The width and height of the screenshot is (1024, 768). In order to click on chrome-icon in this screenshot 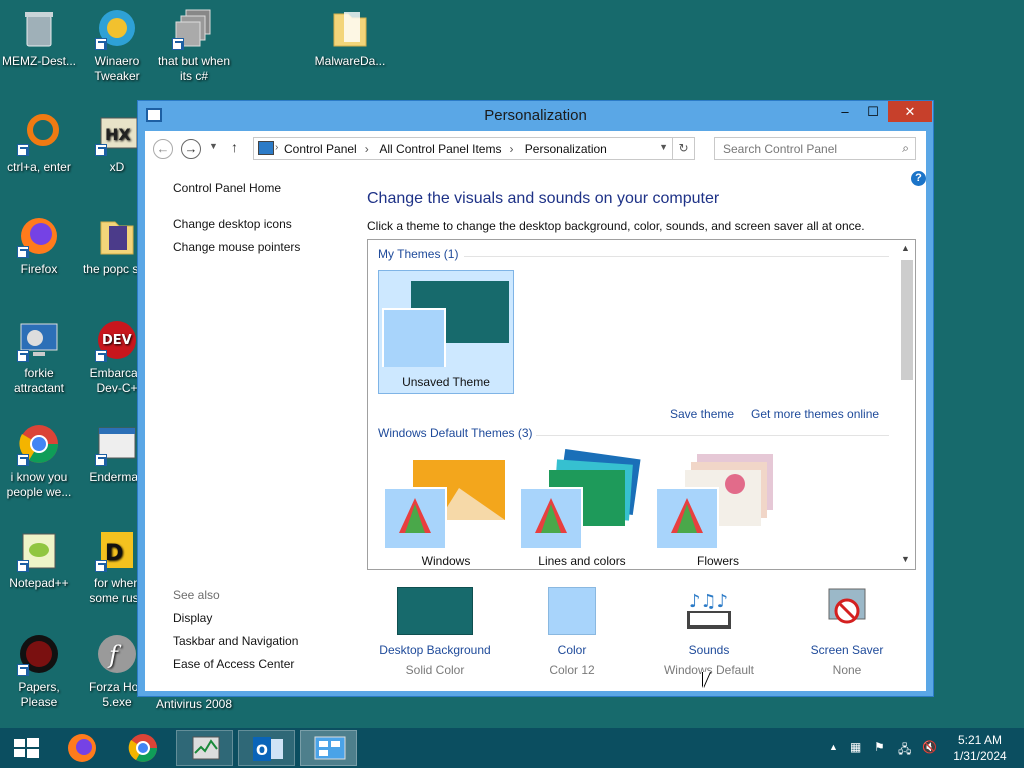, I will do `click(39, 444)`.